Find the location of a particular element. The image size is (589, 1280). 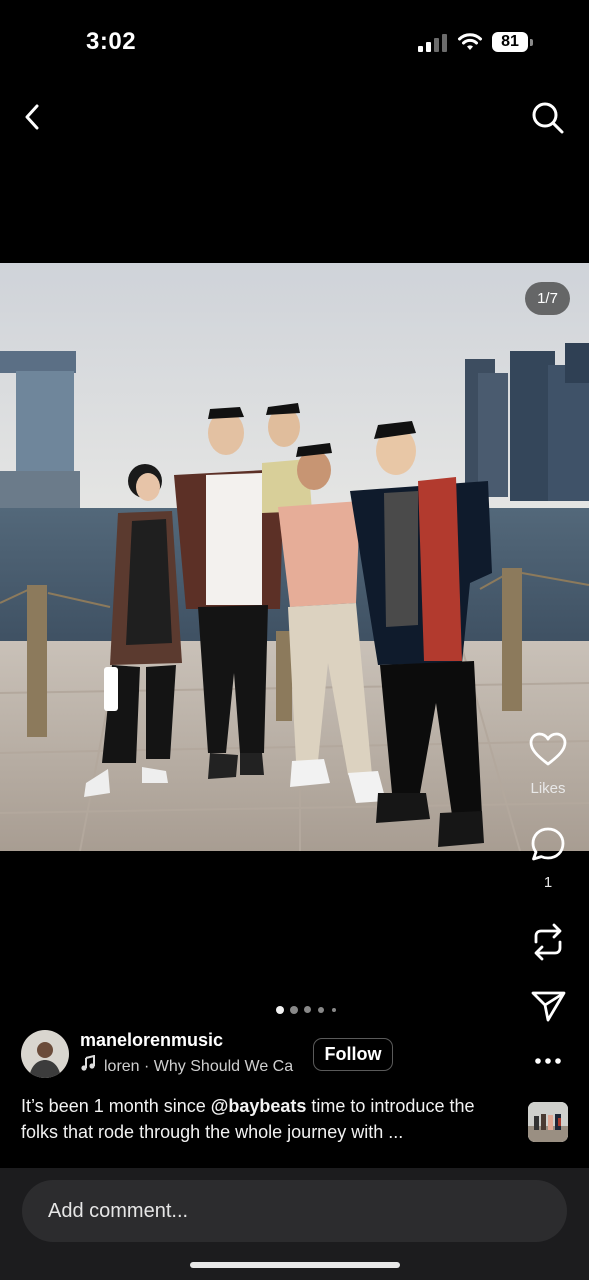

status-time: 3:02 is located at coordinates (111, 41).